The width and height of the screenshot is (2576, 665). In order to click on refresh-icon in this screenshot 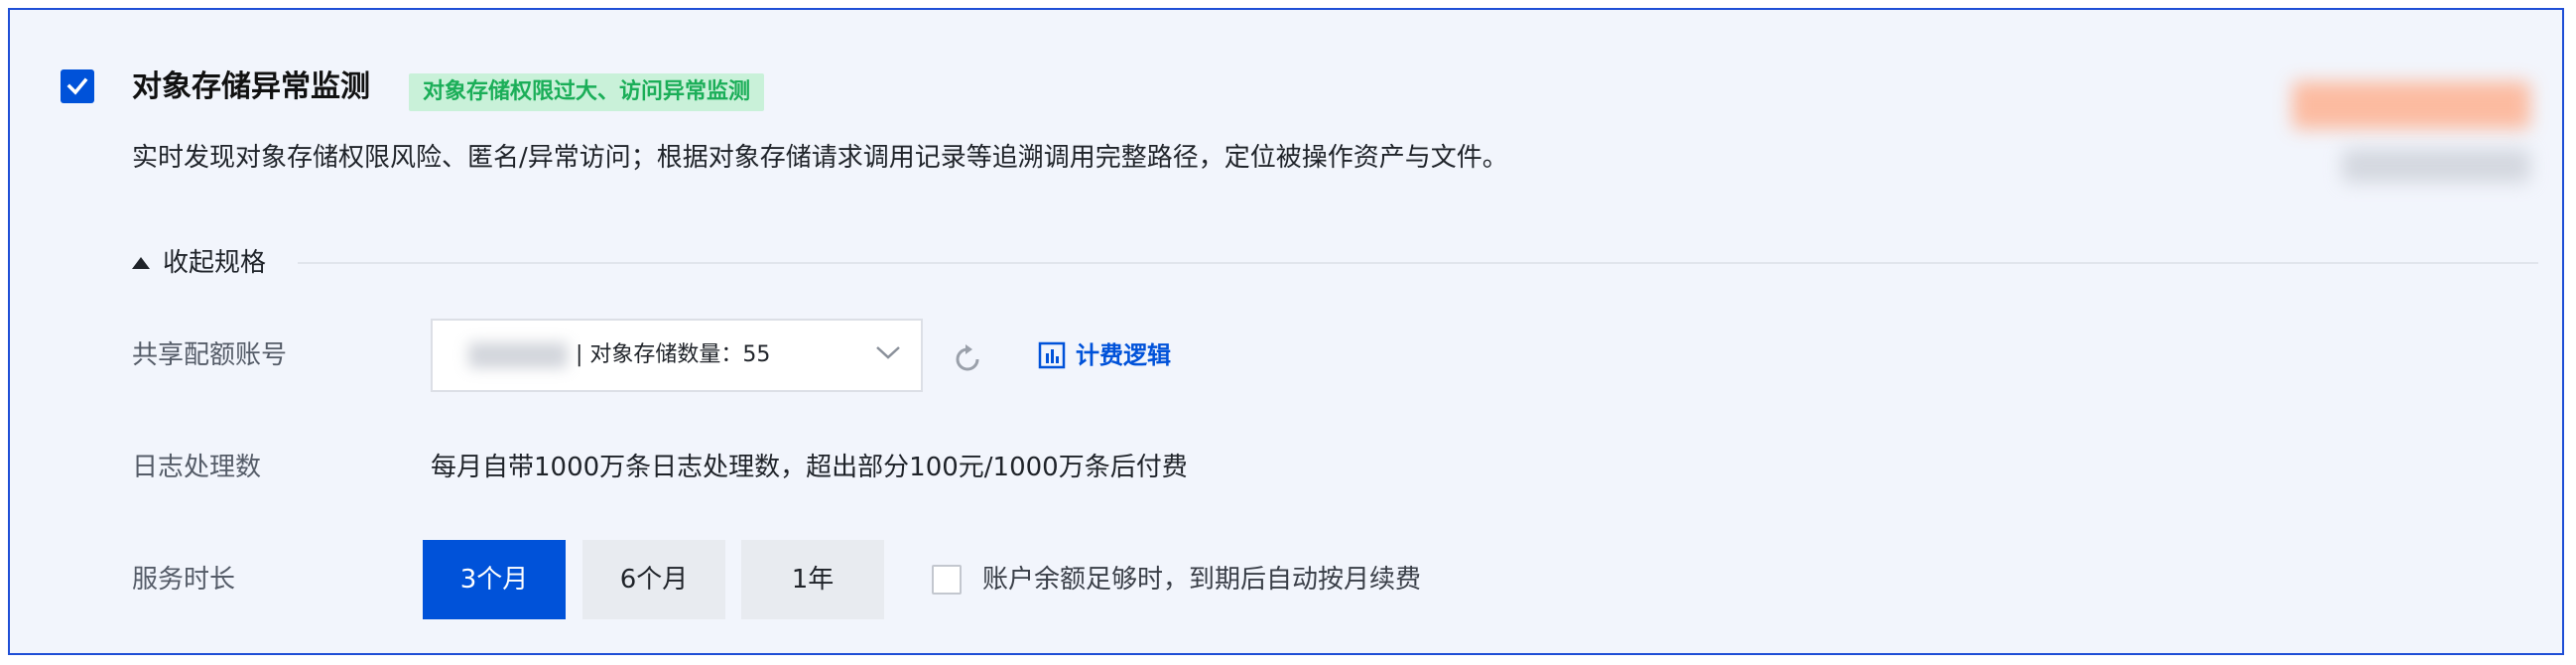, I will do `click(968, 359)`.